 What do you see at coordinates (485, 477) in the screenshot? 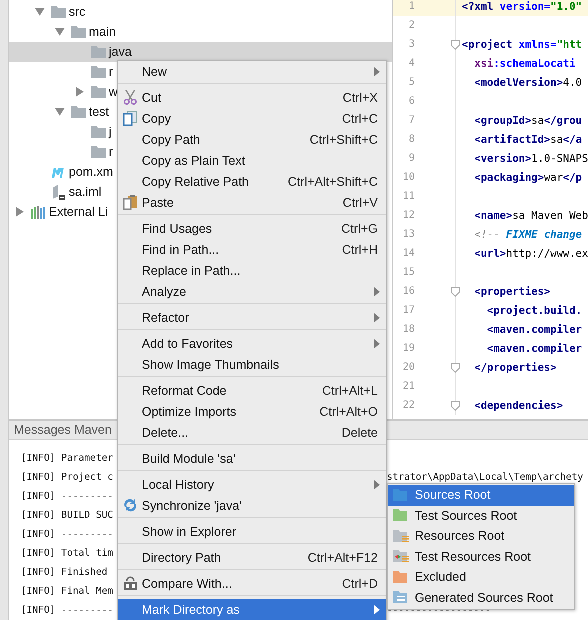
I see `console-line: strator\AppData\Local\Temp\archety` at bounding box center [485, 477].